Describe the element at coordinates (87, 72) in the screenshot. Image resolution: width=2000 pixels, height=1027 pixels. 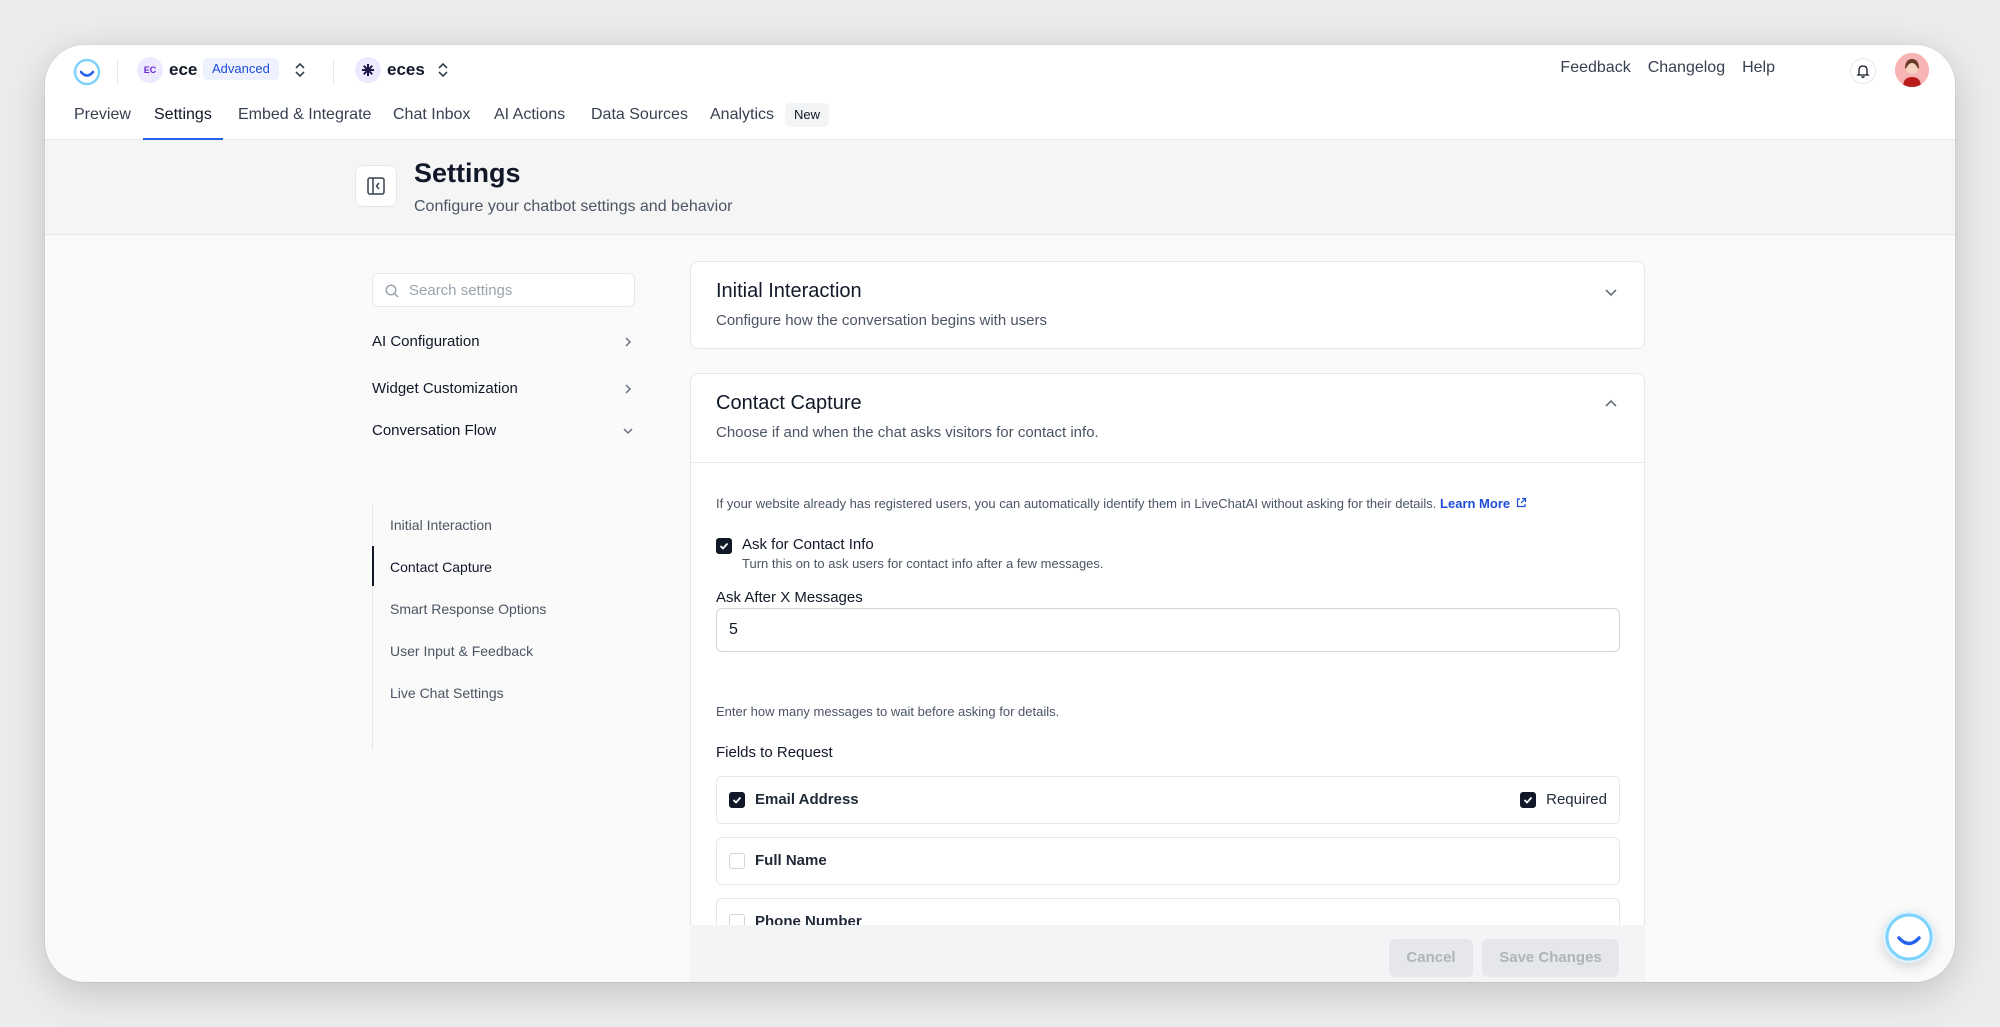
I see `app-logo-icon` at that location.